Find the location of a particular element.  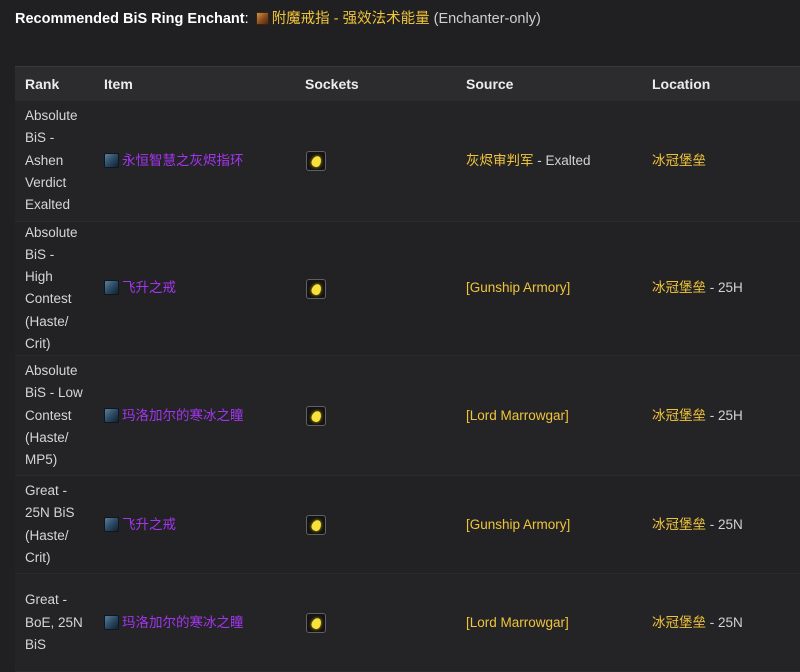

source-cell: 灰烬审判军 - Exalted is located at coordinates (549, 161).